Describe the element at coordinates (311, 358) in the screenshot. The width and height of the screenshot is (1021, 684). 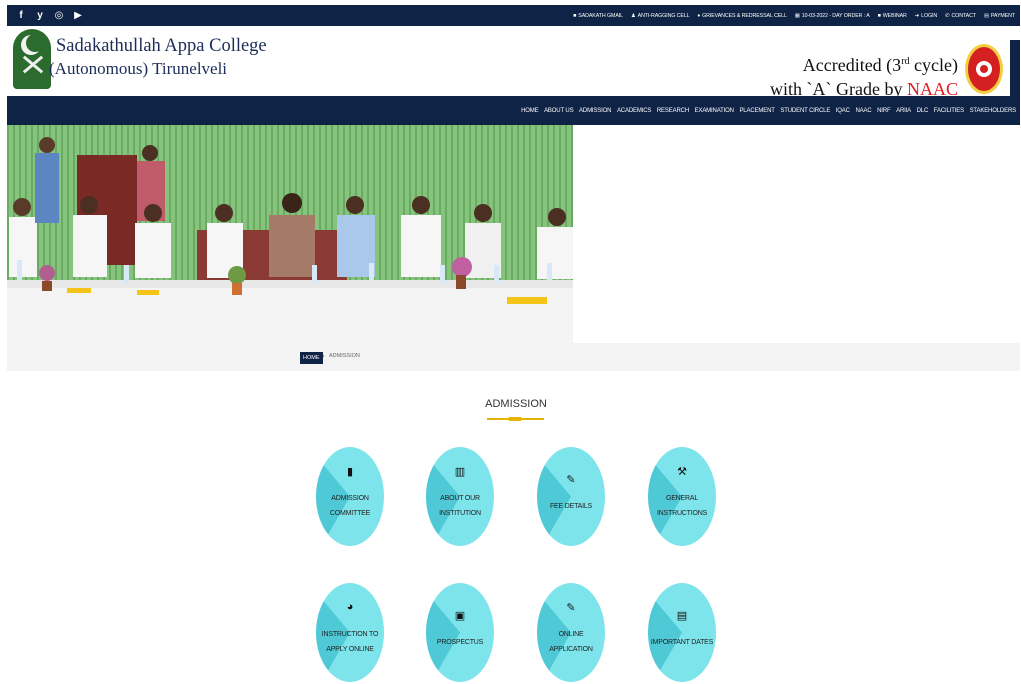
I see `breadcrumb-home: HOME` at that location.